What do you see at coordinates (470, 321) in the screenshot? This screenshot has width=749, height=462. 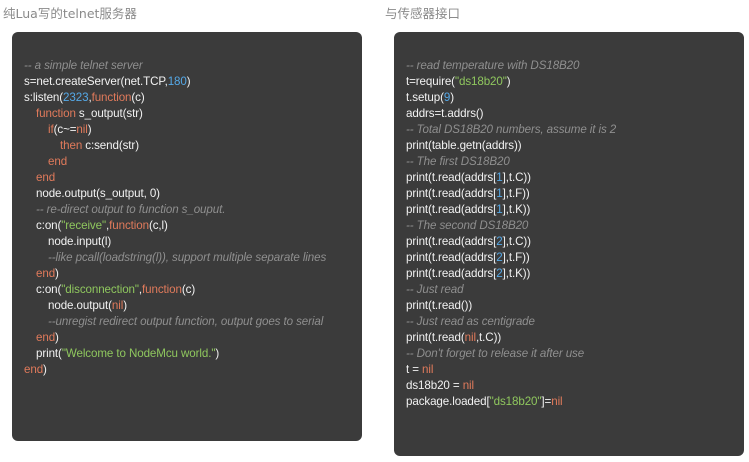 I see `code-token: -- Just read as centigrade` at bounding box center [470, 321].